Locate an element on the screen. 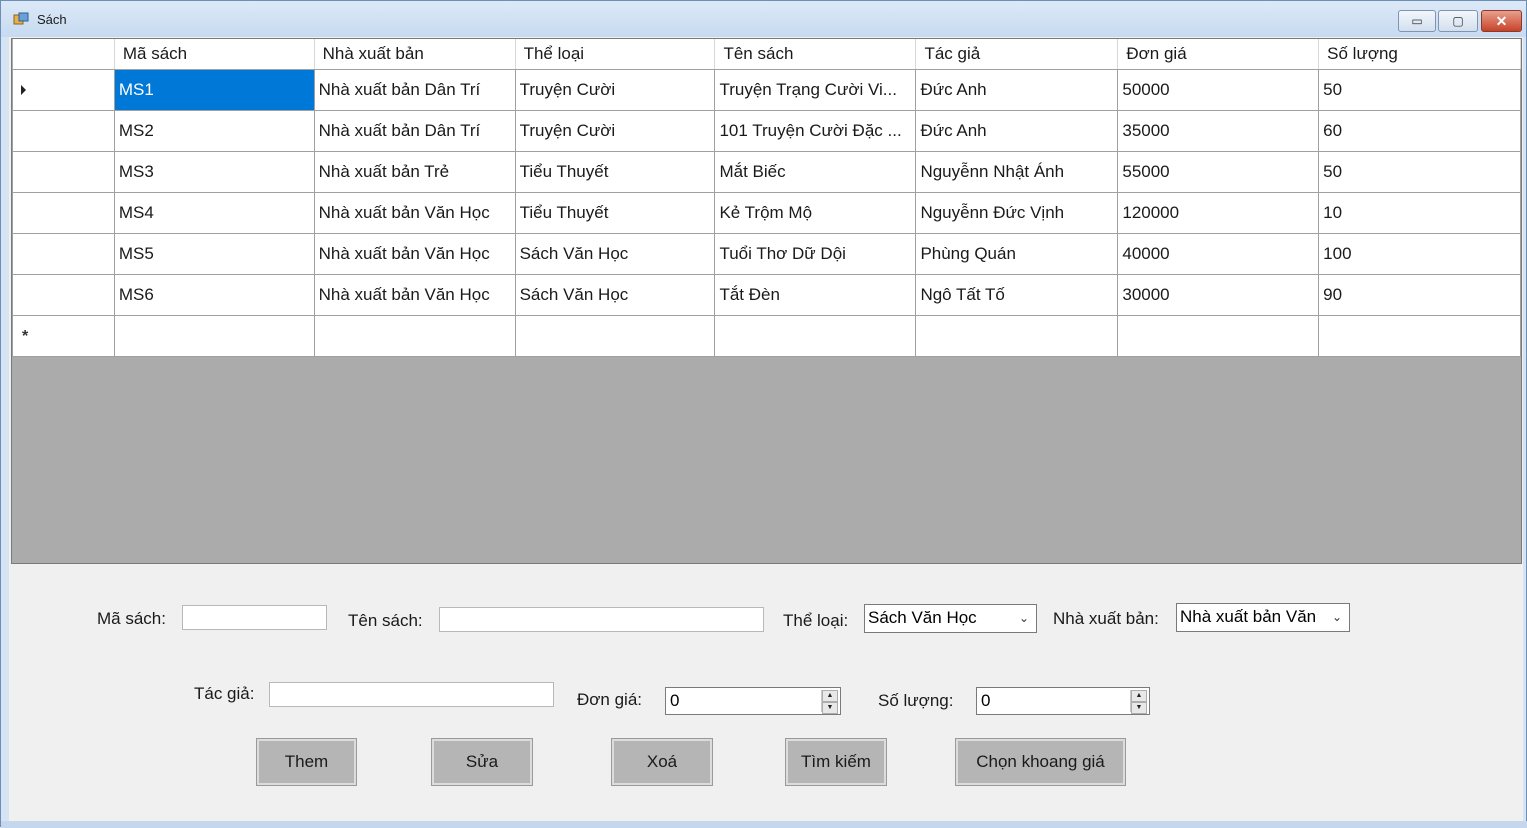 Image resolution: width=1527 pixels, height=828 pixels. xoa-button: Xoá is located at coordinates (662, 762).